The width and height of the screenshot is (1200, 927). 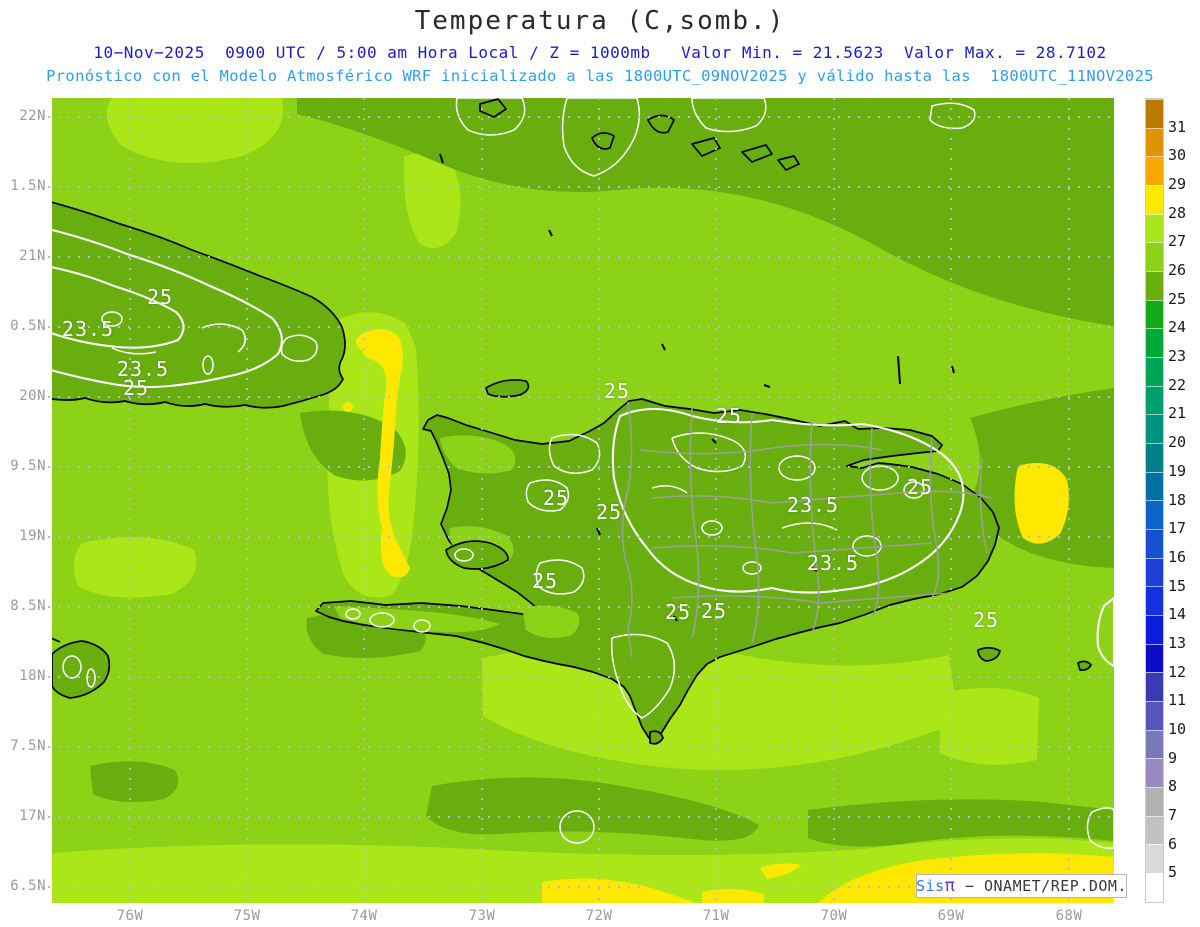 What do you see at coordinates (1177, 556) in the screenshot?
I see `colorbar-tick-label: 16` at bounding box center [1177, 556].